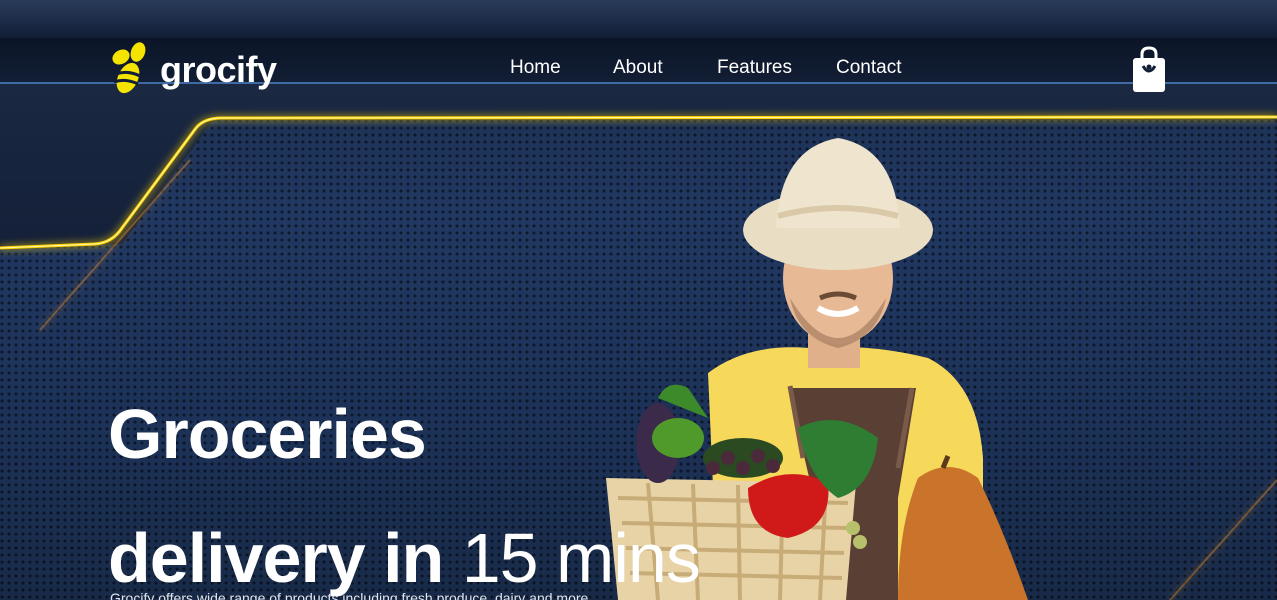 The height and width of the screenshot is (600, 1277). I want to click on nav-contact: Contact, so click(868, 68).